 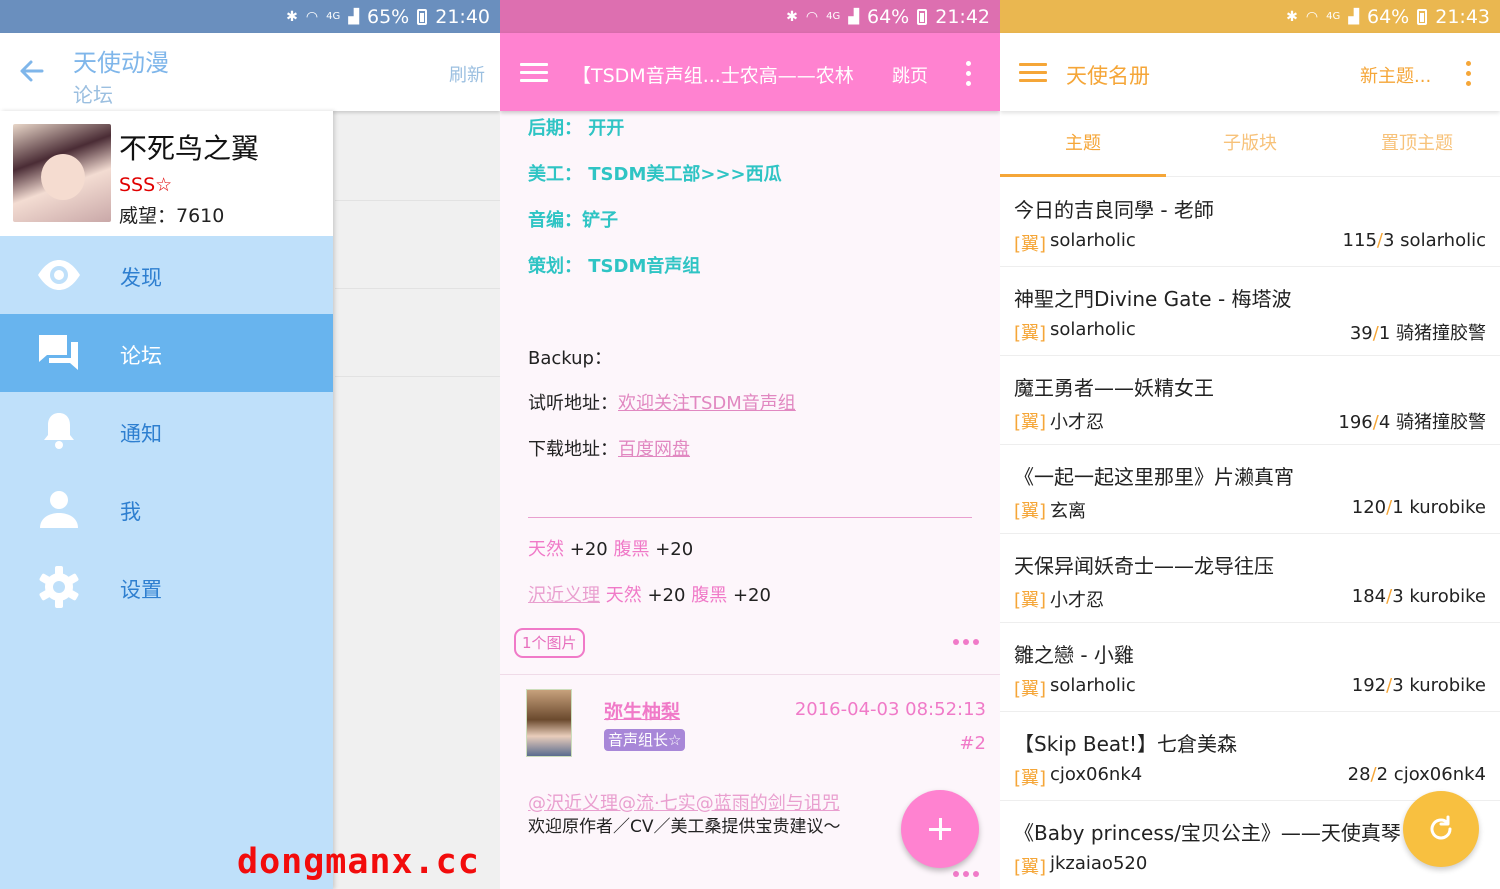 What do you see at coordinates (707, 403) in the screenshot?
I see `listen-link: 欢迎关注TSDM音声组` at bounding box center [707, 403].